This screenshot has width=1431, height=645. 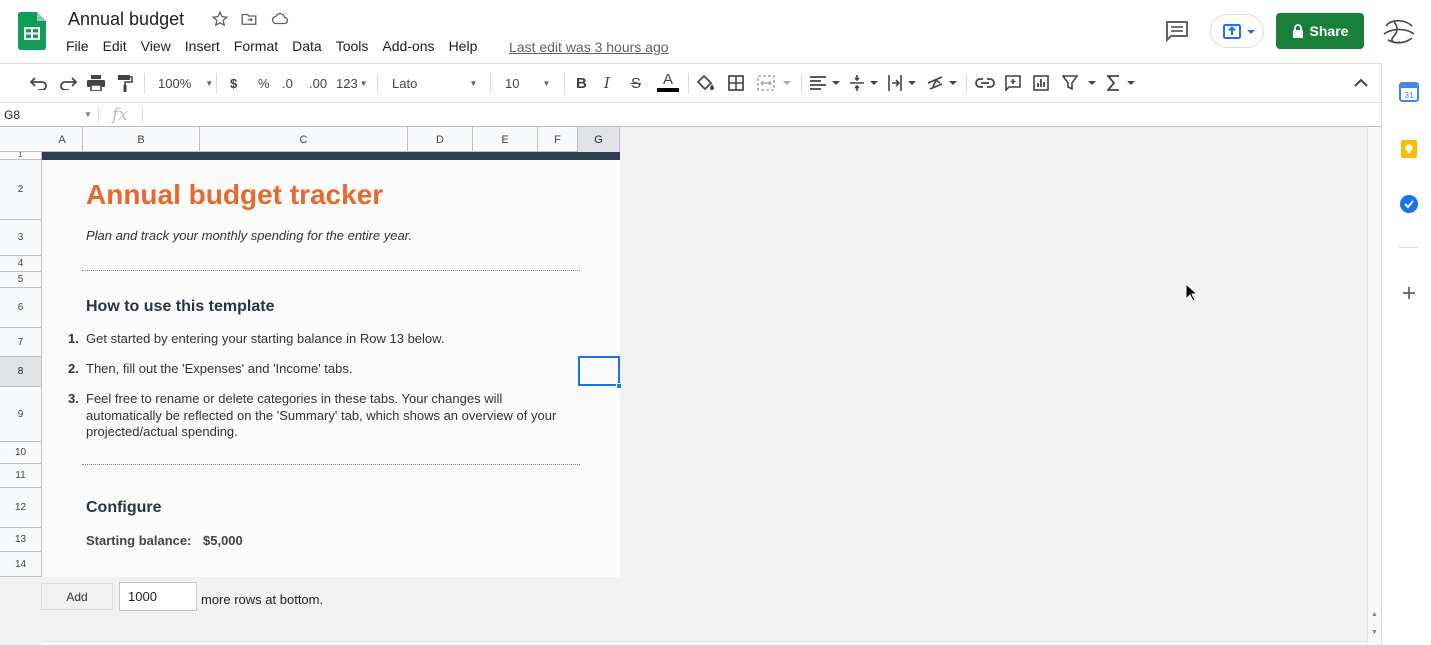 I want to click on row-header: 8, so click(x=20, y=372).